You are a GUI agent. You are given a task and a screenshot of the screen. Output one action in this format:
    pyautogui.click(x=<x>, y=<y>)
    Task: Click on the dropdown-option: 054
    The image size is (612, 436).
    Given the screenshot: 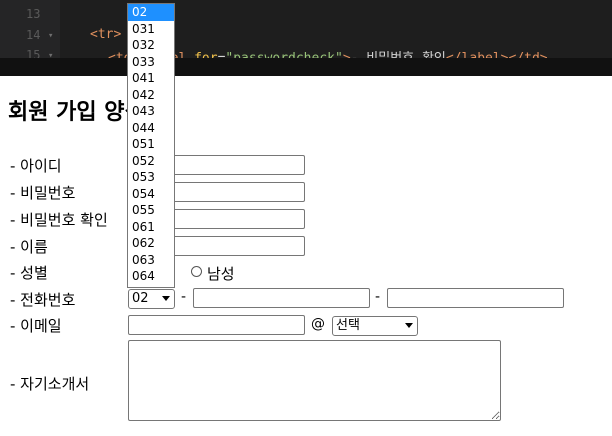 What is the action you would take?
    pyautogui.click(x=151, y=194)
    